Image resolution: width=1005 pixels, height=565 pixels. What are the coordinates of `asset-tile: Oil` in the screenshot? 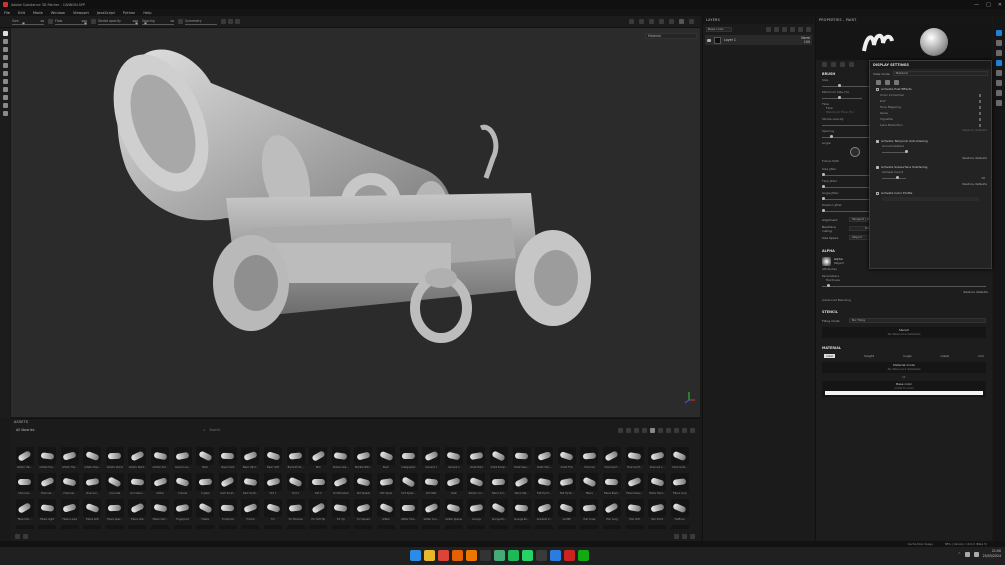 It's located at (318, 527).